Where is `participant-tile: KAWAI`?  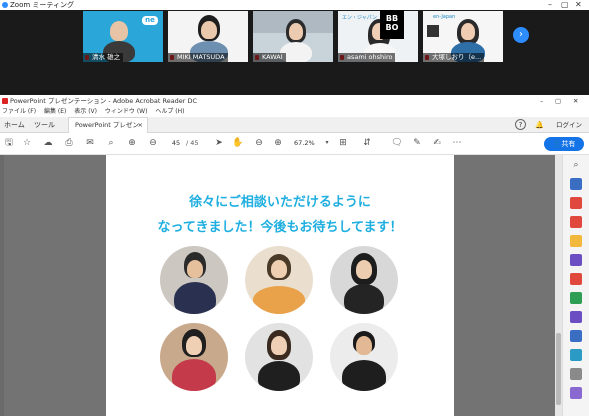 participant-tile: KAWAI is located at coordinates (293, 36).